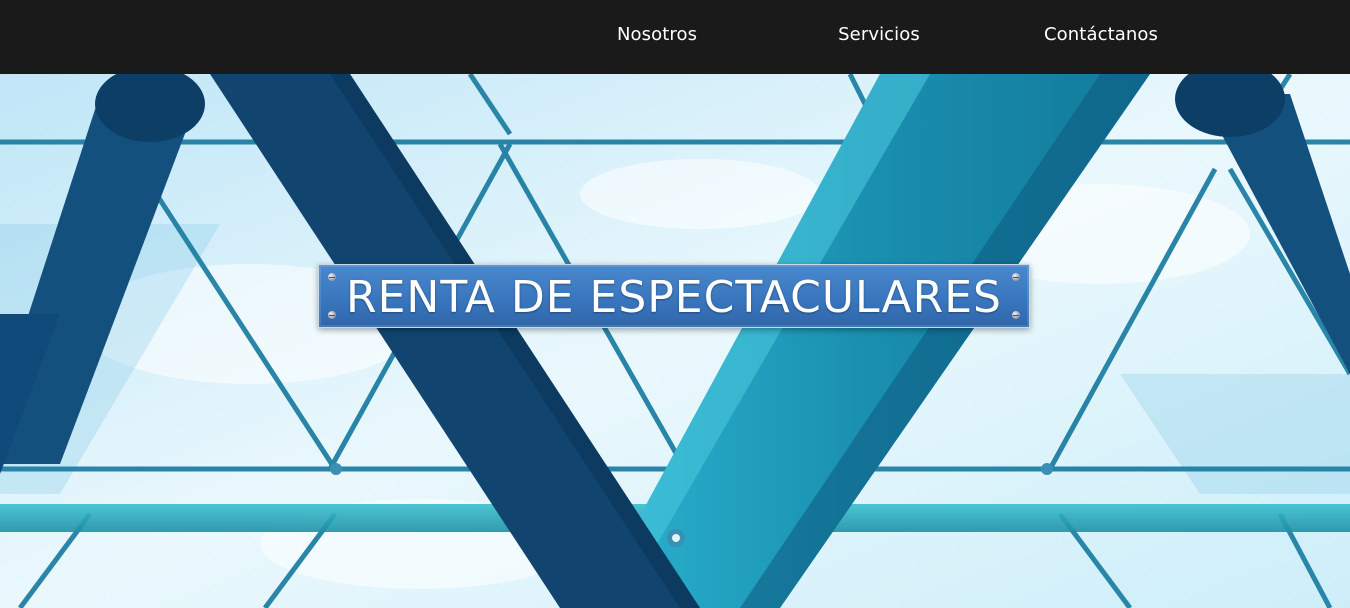 The image size is (1350, 608). Describe the element at coordinates (1101, 34) in the screenshot. I see `nav-link-contactanos: Contáctanos` at that location.